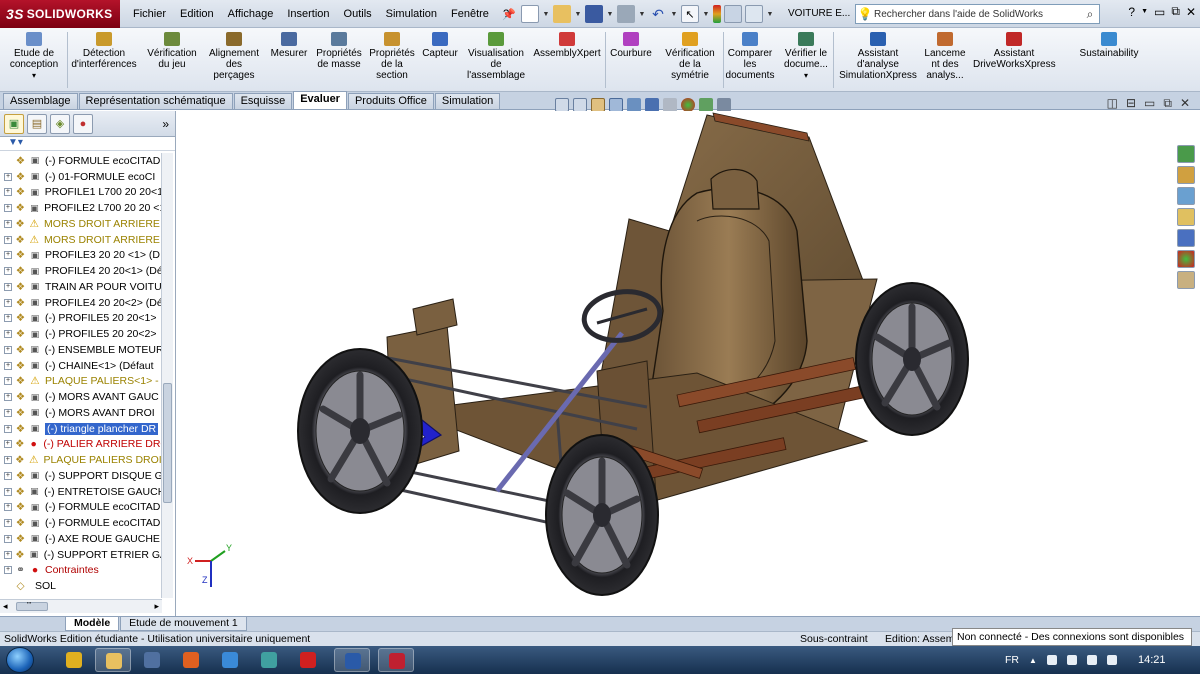  What do you see at coordinates (806, 55) in the screenshot?
I see `ribbon-button-13: Vérifier le docume... ▾` at bounding box center [806, 55].